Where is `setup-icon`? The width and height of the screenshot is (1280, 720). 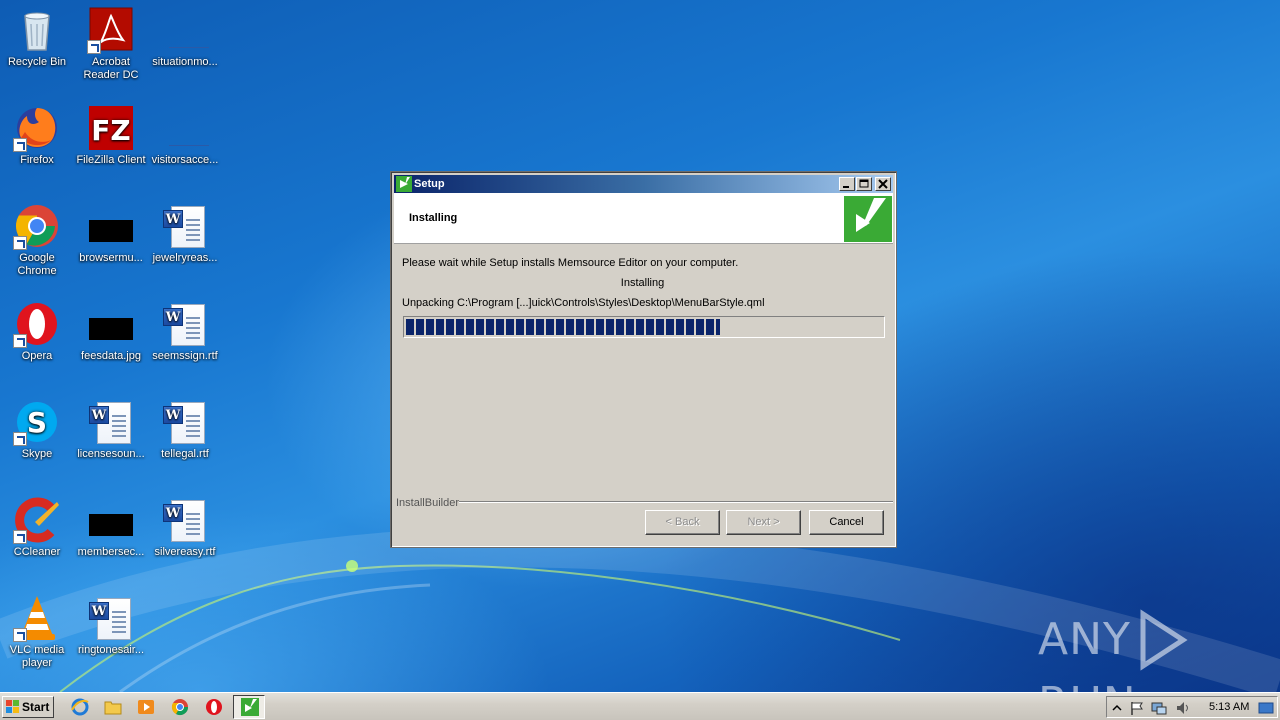
setup-icon is located at coordinates (250, 707).